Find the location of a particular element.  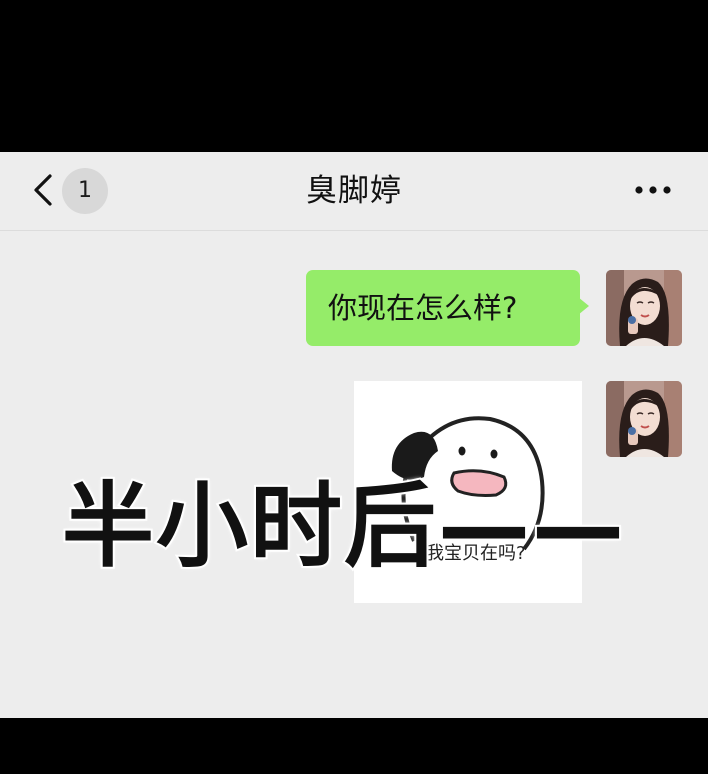

chat-header: 1 臭脚婷 is located at coordinates (354, 191).